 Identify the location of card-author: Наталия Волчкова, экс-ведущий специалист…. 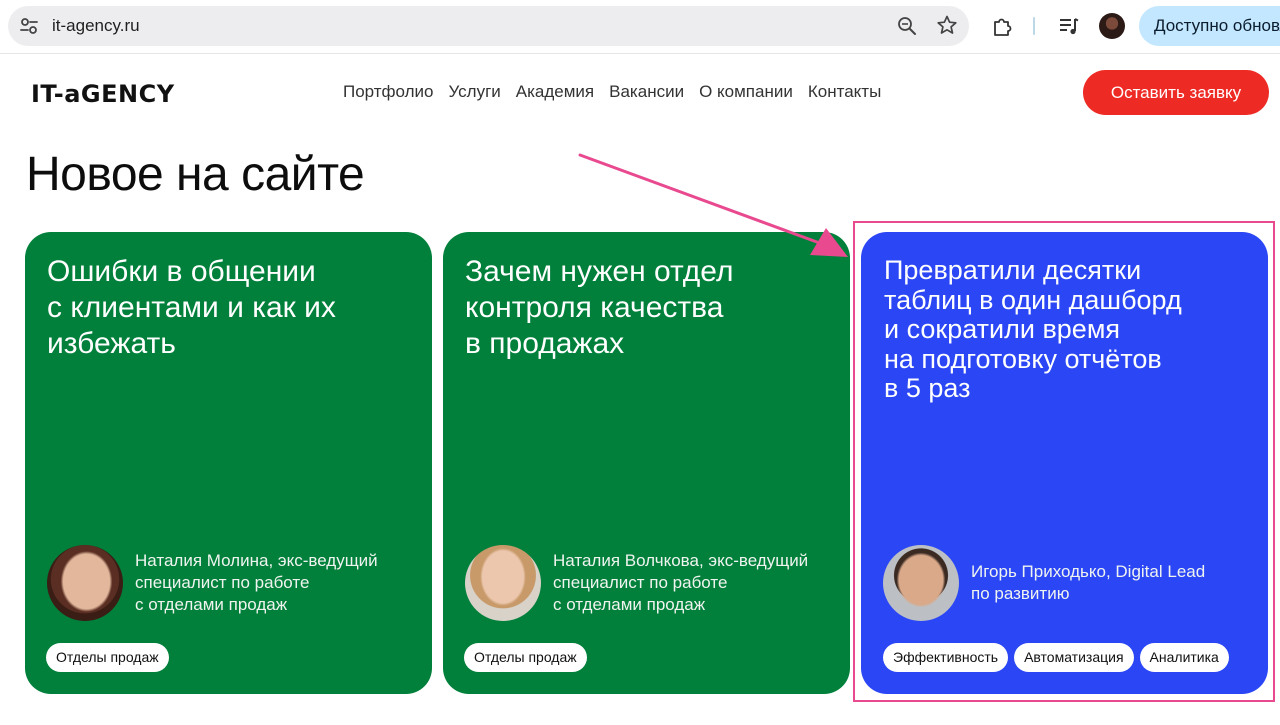
(636, 583).